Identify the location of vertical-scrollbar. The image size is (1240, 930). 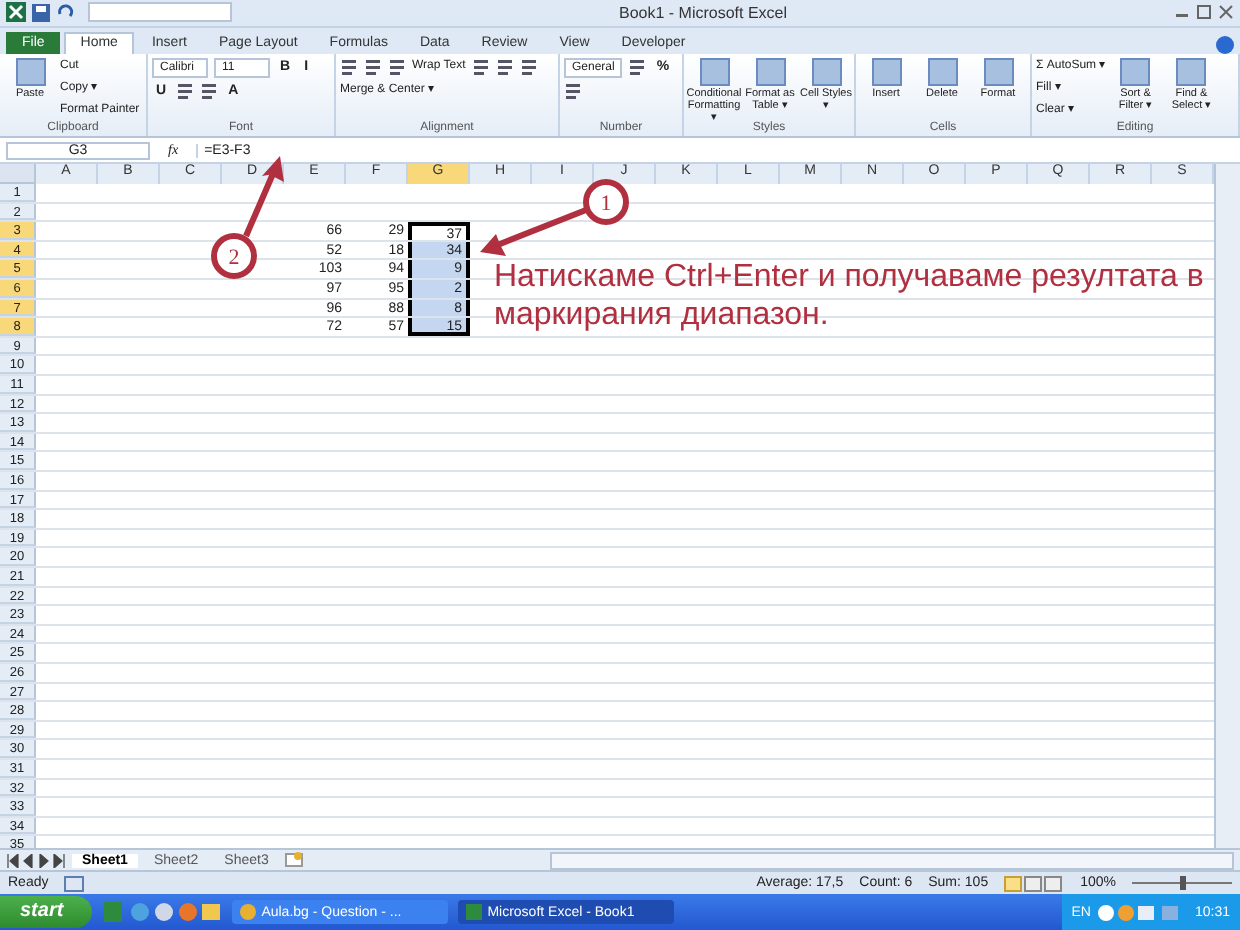
(1227, 506).